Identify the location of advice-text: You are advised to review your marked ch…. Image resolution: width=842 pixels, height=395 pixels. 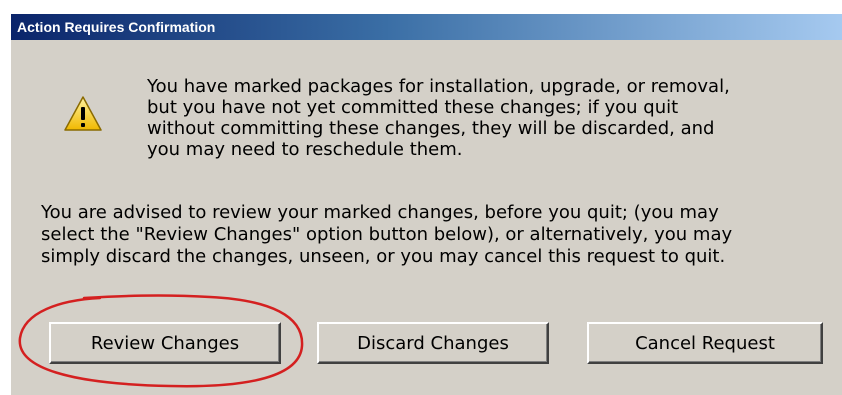
(387, 234).